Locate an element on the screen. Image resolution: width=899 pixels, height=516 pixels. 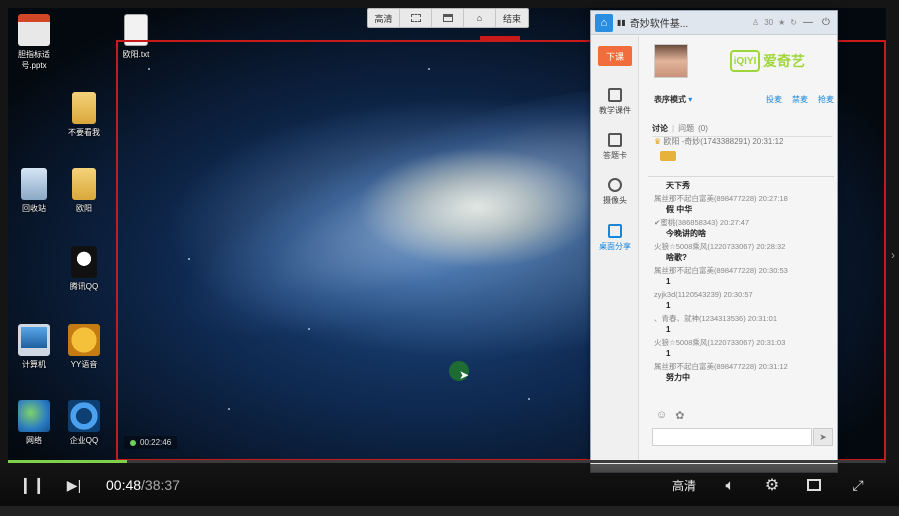
total-time: /38:37 is located at coordinates (160, 485).